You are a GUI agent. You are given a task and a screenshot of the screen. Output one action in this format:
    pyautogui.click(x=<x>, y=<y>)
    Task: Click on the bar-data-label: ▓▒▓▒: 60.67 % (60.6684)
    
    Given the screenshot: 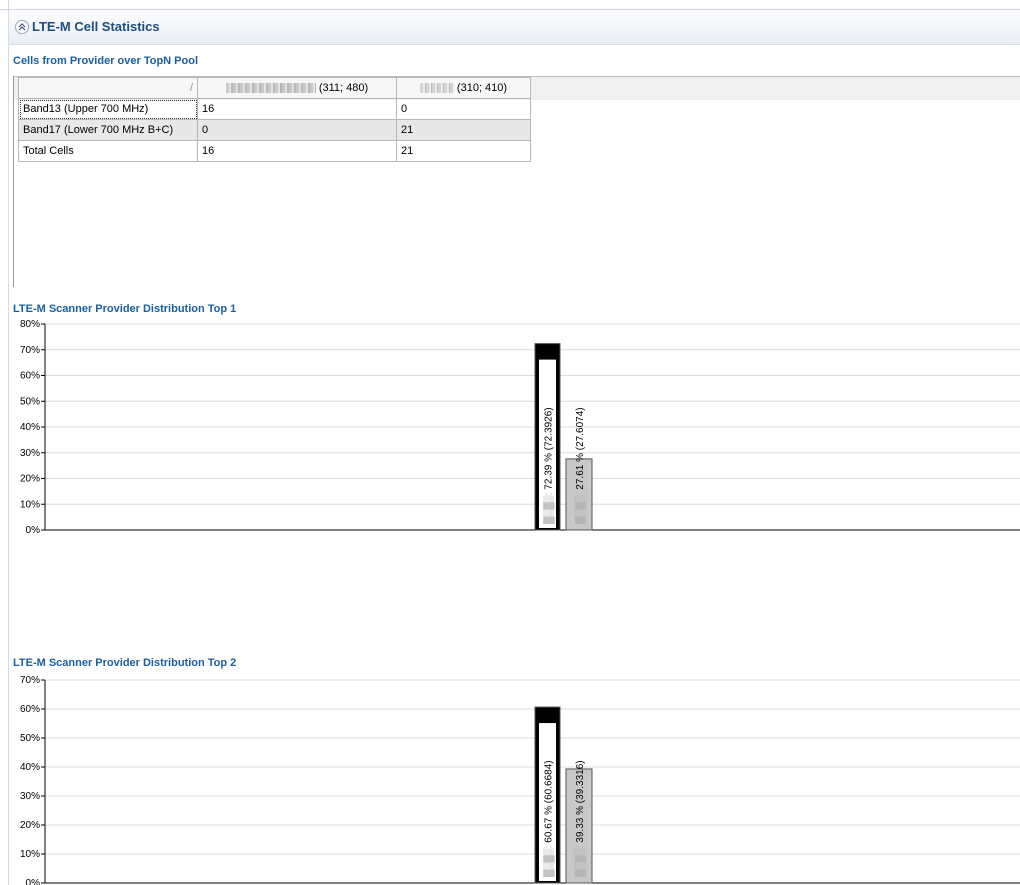 What is the action you would take?
    pyautogui.click(x=549, y=818)
    